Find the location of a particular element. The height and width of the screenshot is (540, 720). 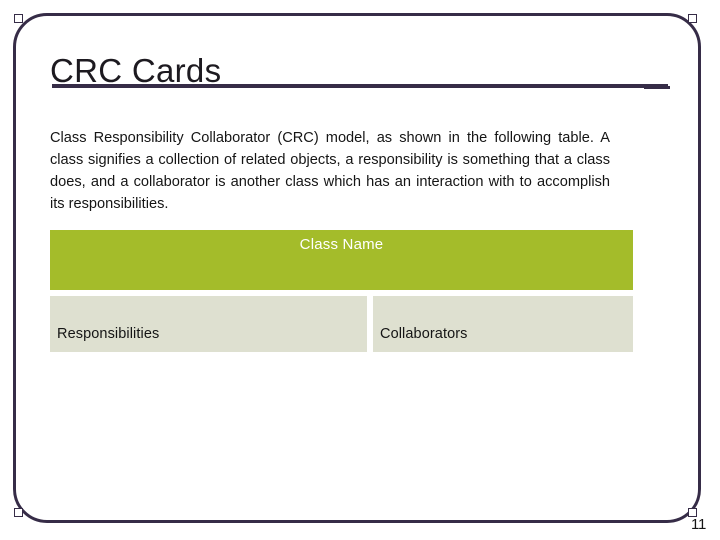

crc-cell-collaborators: Collaborators is located at coordinates (503, 324).